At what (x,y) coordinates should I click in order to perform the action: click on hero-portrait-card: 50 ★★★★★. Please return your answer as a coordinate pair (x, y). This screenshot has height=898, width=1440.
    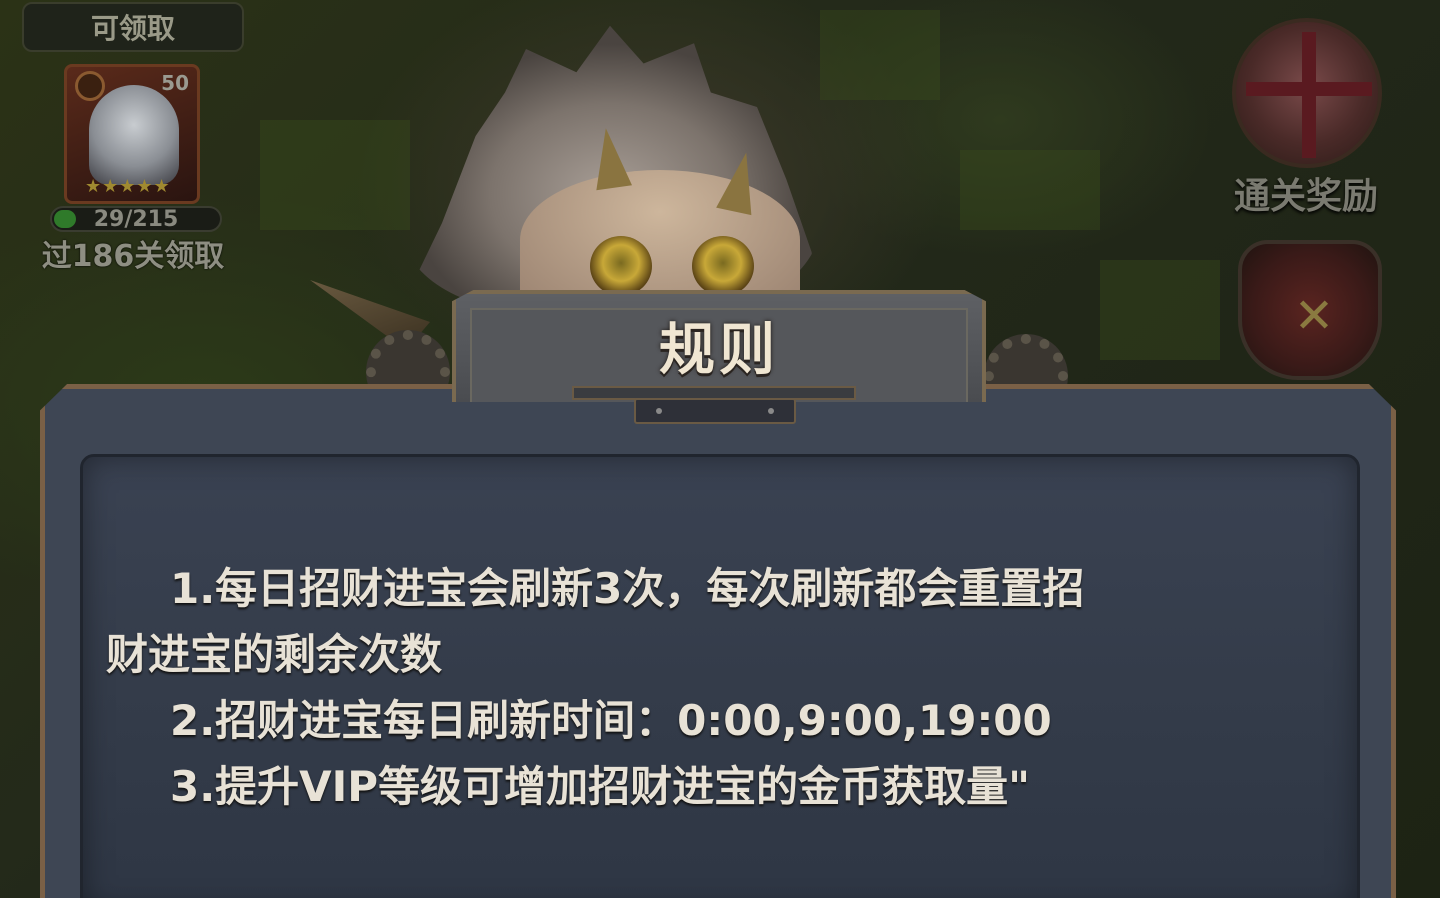
    Looking at the image, I should click on (132, 134).